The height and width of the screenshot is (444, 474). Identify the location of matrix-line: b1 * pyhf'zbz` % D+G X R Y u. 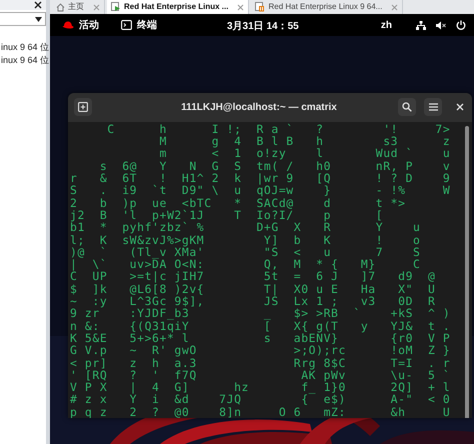
(246, 227).